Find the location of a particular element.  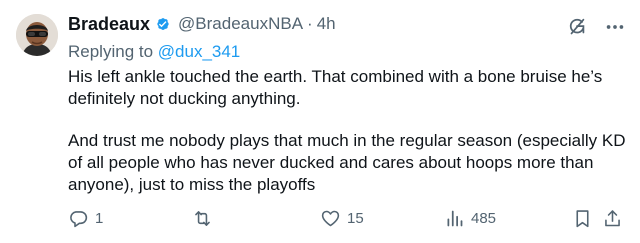

like-count: 15 is located at coordinates (355, 218).